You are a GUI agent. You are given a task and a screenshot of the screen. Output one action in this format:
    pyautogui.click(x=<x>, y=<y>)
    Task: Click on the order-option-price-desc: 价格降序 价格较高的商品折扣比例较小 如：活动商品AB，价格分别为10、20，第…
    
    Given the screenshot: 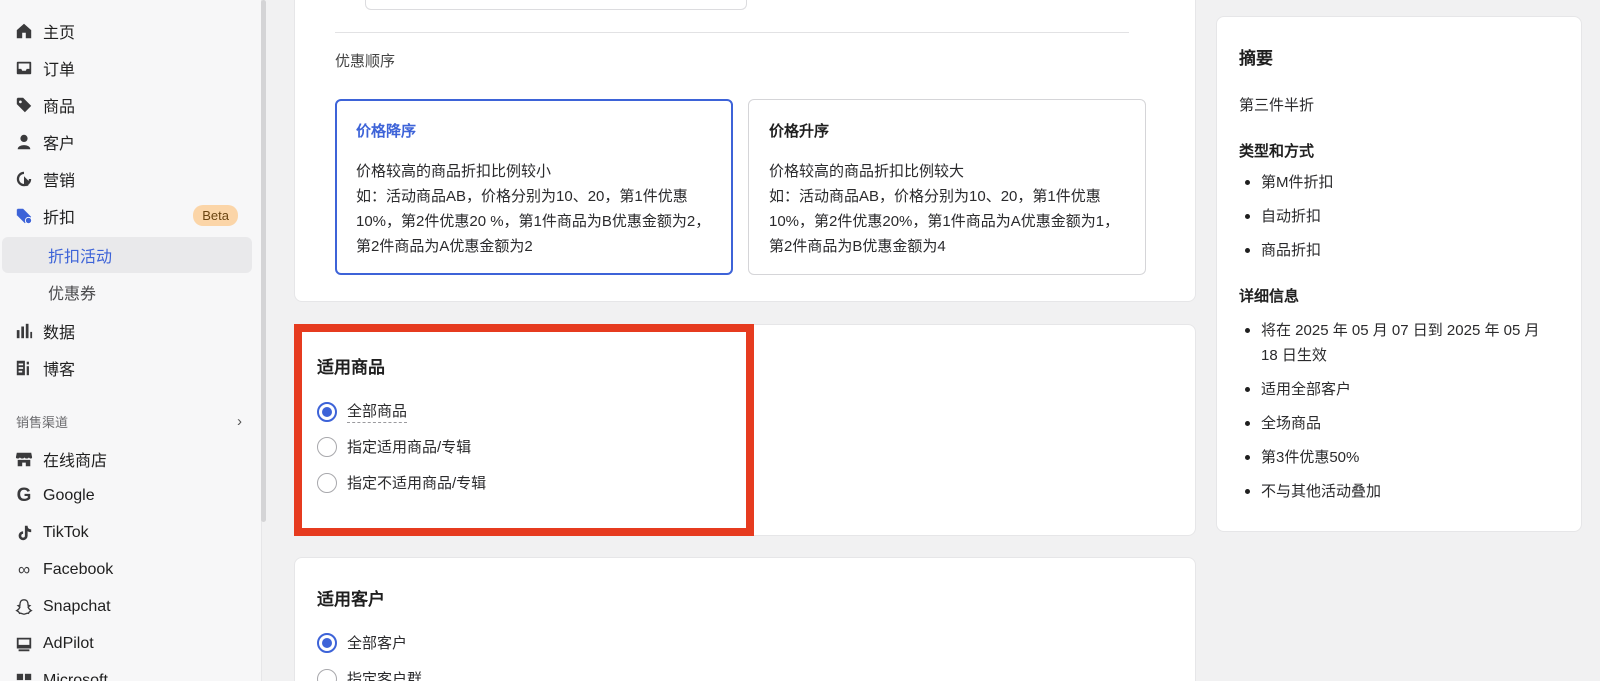 What is the action you would take?
    pyautogui.click(x=534, y=187)
    